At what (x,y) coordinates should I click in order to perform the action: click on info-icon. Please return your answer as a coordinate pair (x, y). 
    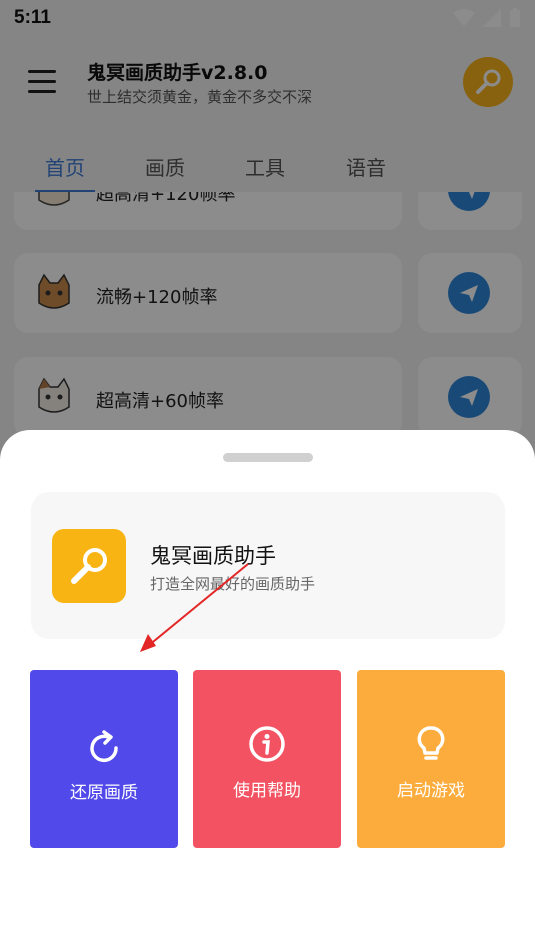
    Looking at the image, I should click on (267, 744).